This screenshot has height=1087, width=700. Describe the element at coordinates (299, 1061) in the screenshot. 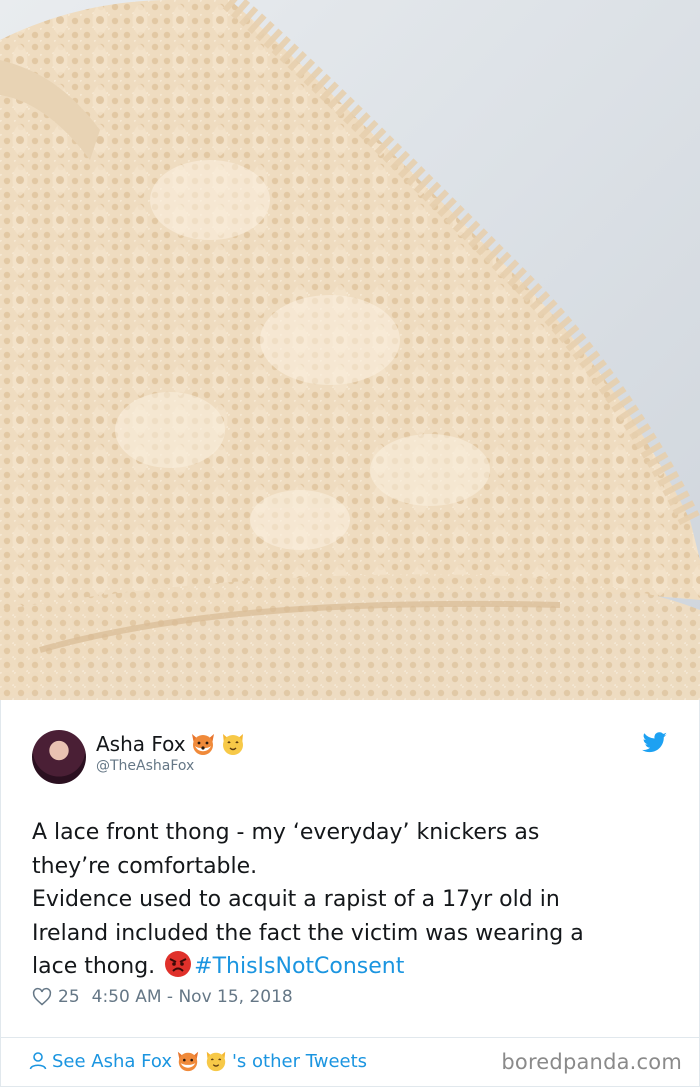

I see `see-suffix: 's other Tweets` at that location.